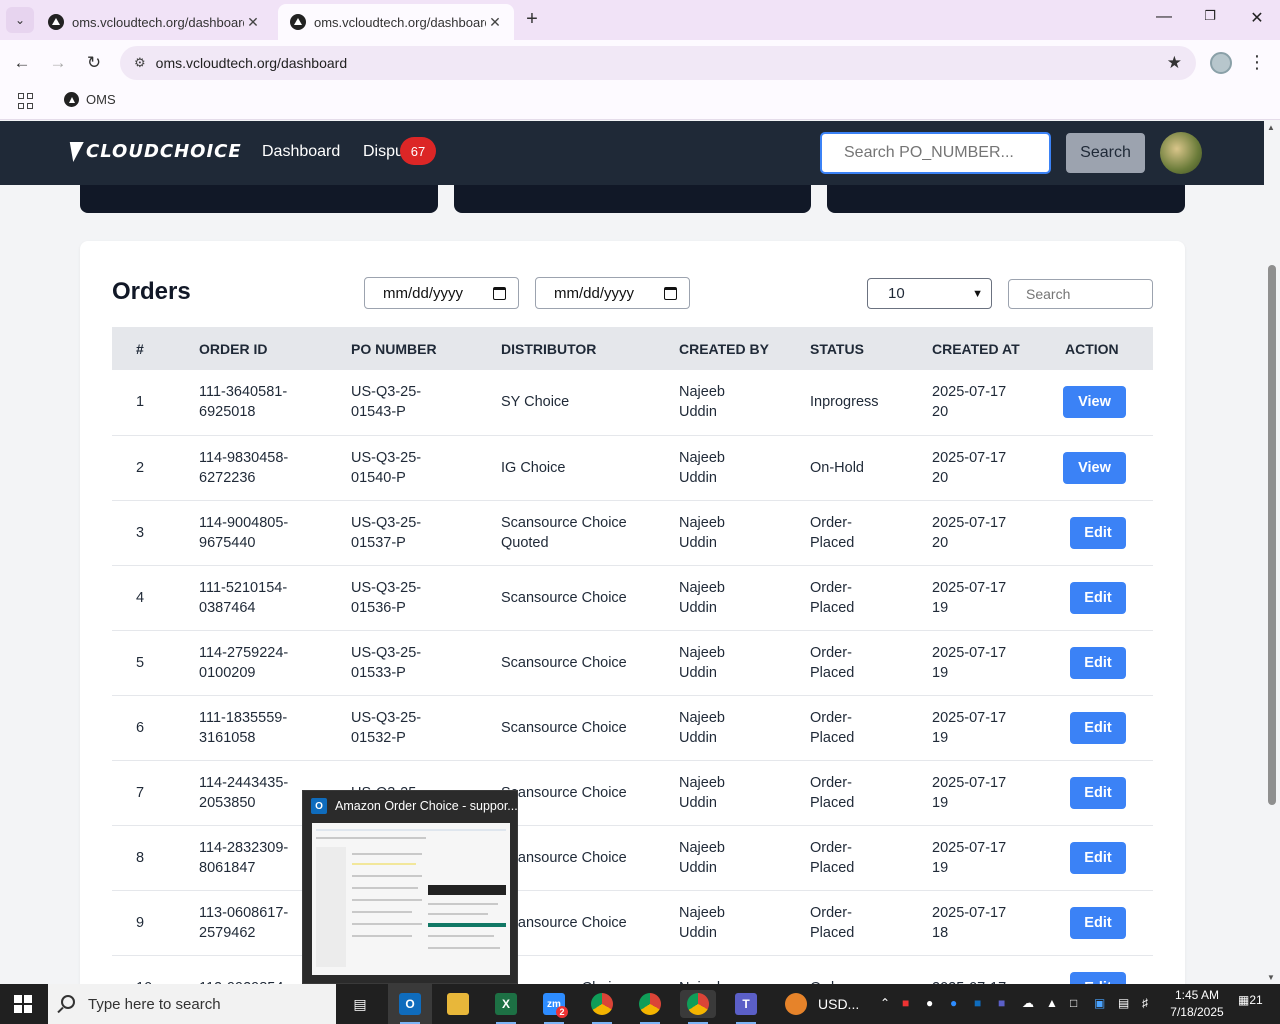 This screenshot has width=1280, height=1024. I want to click on chrome-active-icon, so click(698, 1007).